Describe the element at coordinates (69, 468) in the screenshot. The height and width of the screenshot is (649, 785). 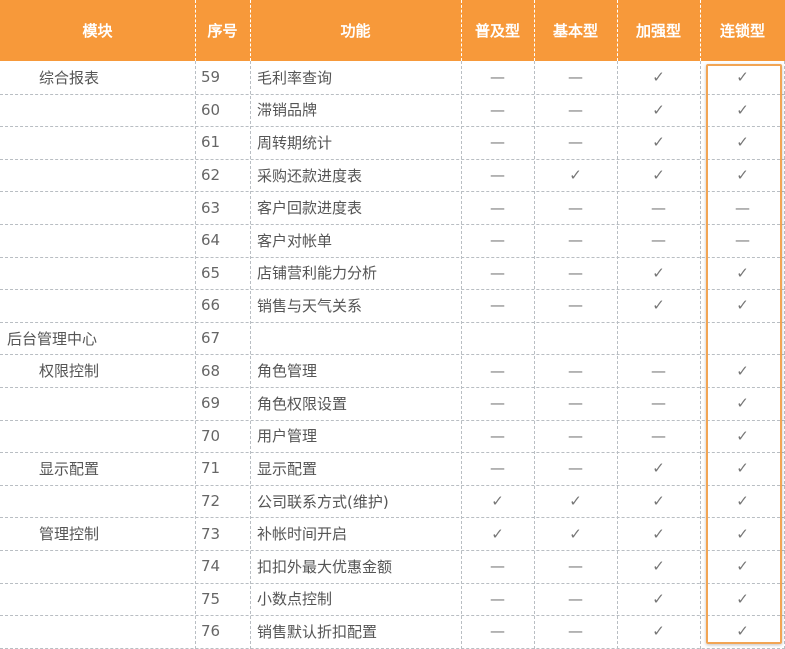
I see `module-cell: 显示配置` at that location.